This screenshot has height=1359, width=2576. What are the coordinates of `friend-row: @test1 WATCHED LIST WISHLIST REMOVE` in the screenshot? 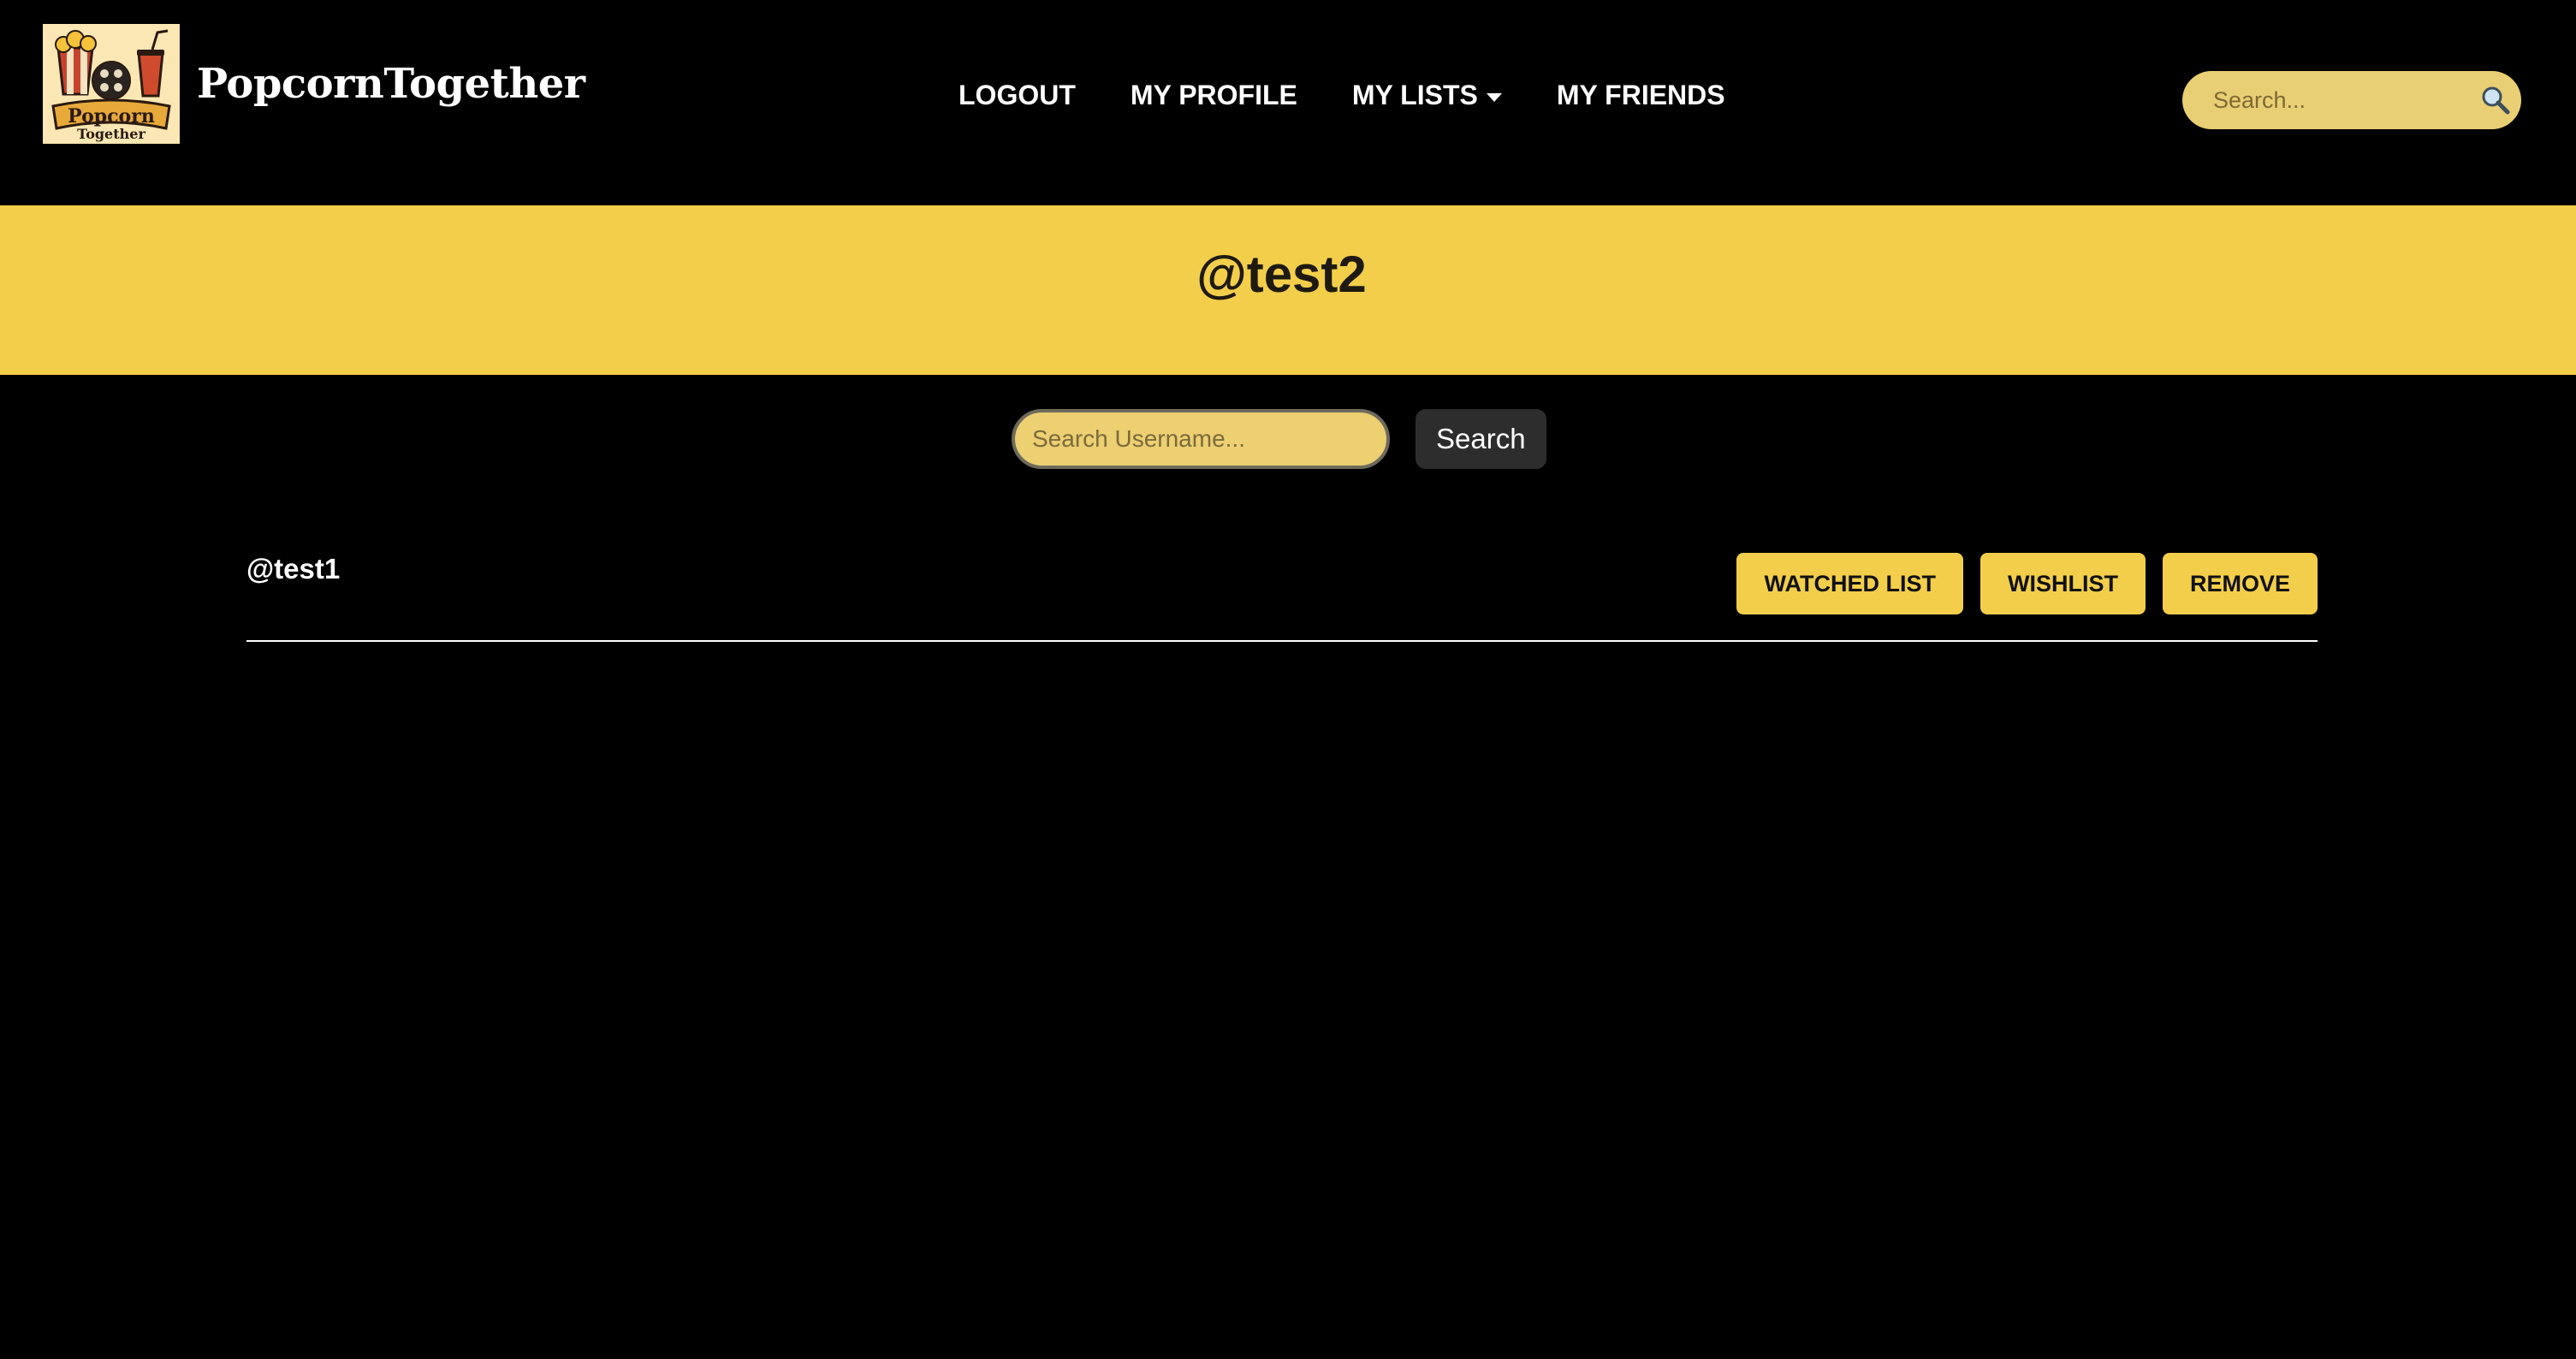 It's located at (1282, 595).